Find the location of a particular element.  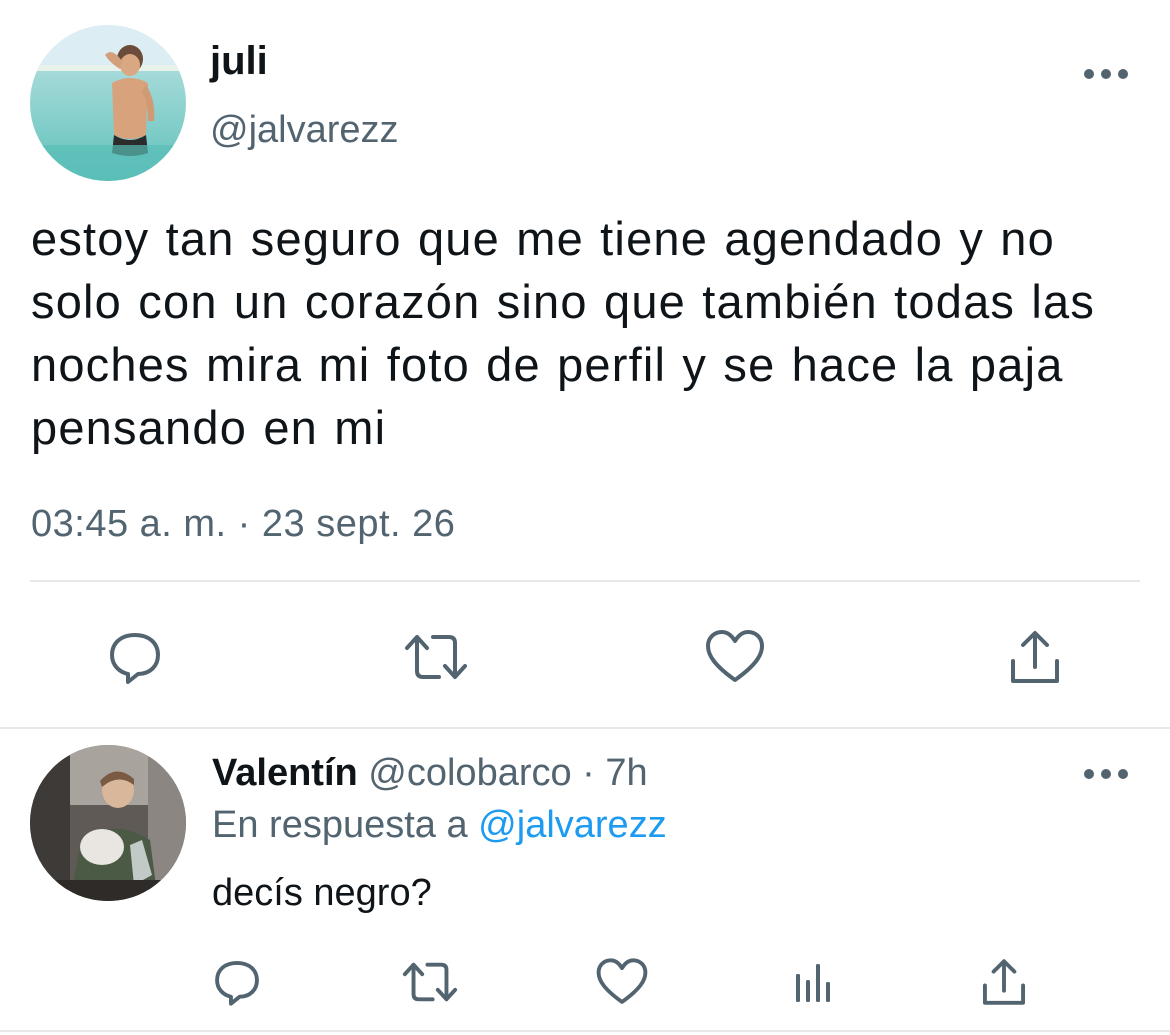

analytics-icon is located at coordinates (813, 983).